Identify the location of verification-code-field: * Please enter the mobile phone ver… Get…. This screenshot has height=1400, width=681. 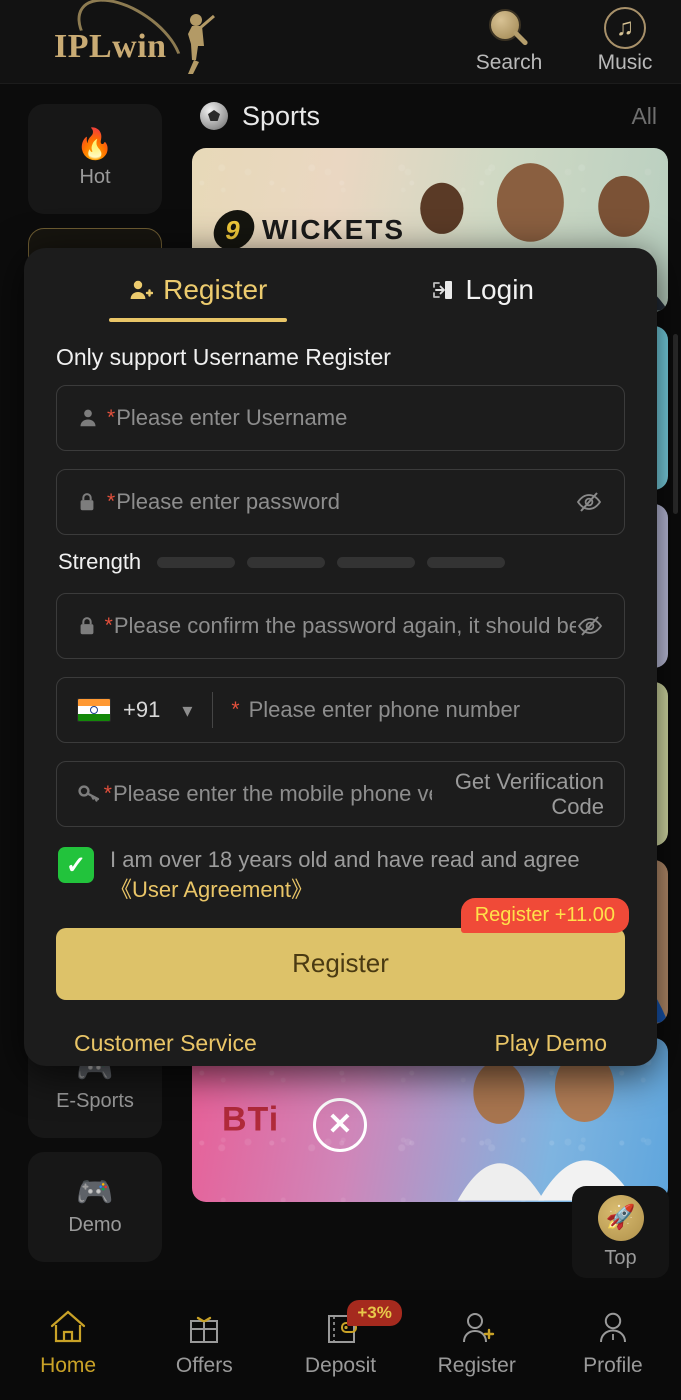
(340, 794).